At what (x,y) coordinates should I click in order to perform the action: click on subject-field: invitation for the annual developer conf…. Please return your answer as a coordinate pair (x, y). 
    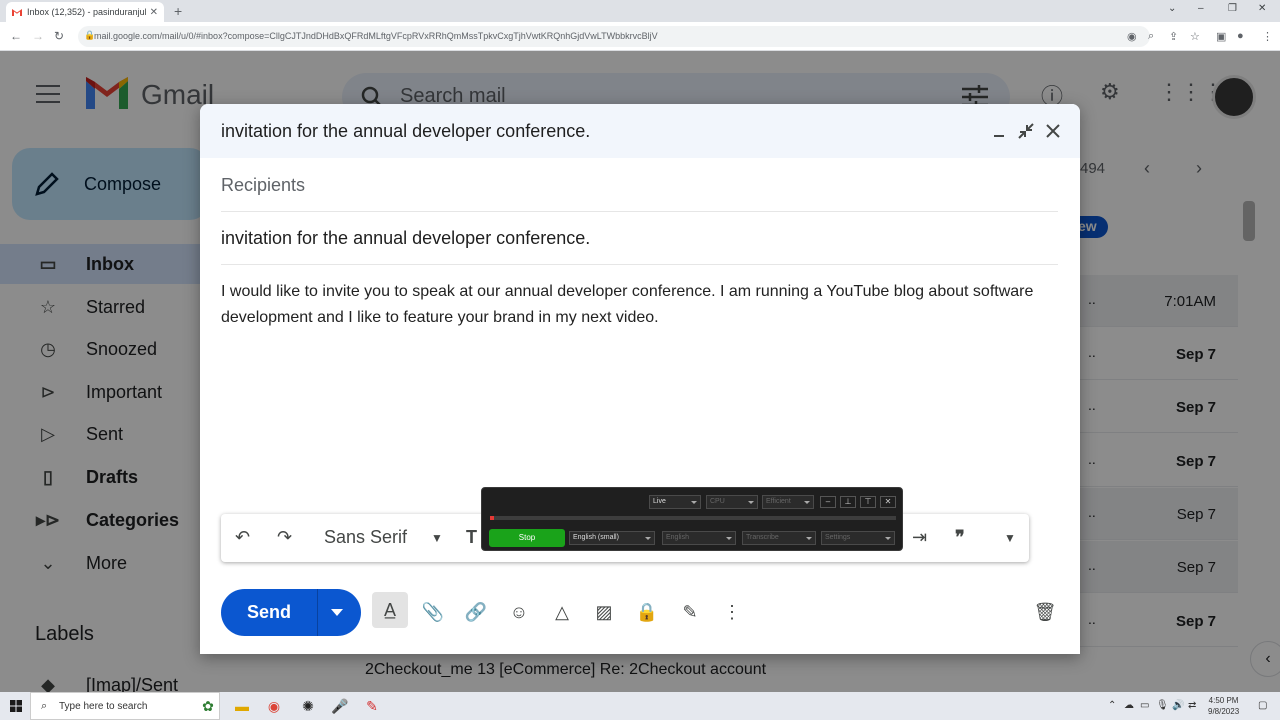
    Looking at the image, I should click on (639, 241).